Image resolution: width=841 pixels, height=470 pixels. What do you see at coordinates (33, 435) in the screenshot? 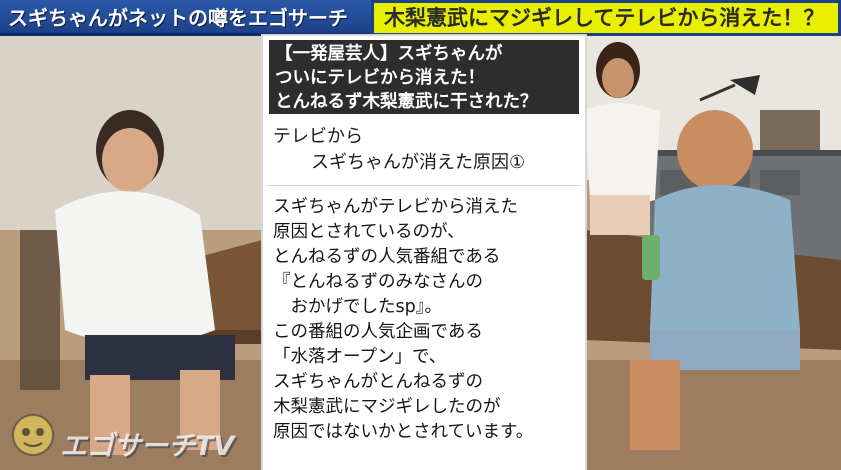
I see `face-icon` at bounding box center [33, 435].